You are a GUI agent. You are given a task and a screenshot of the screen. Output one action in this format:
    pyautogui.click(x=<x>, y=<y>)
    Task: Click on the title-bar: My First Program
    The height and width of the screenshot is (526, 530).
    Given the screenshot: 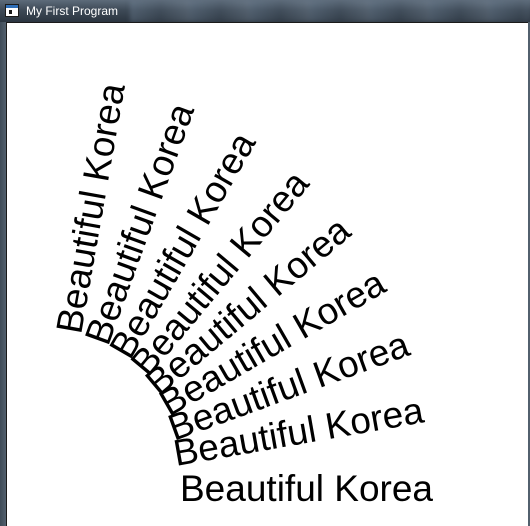 What is the action you would take?
    pyautogui.click(x=265, y=11)
    